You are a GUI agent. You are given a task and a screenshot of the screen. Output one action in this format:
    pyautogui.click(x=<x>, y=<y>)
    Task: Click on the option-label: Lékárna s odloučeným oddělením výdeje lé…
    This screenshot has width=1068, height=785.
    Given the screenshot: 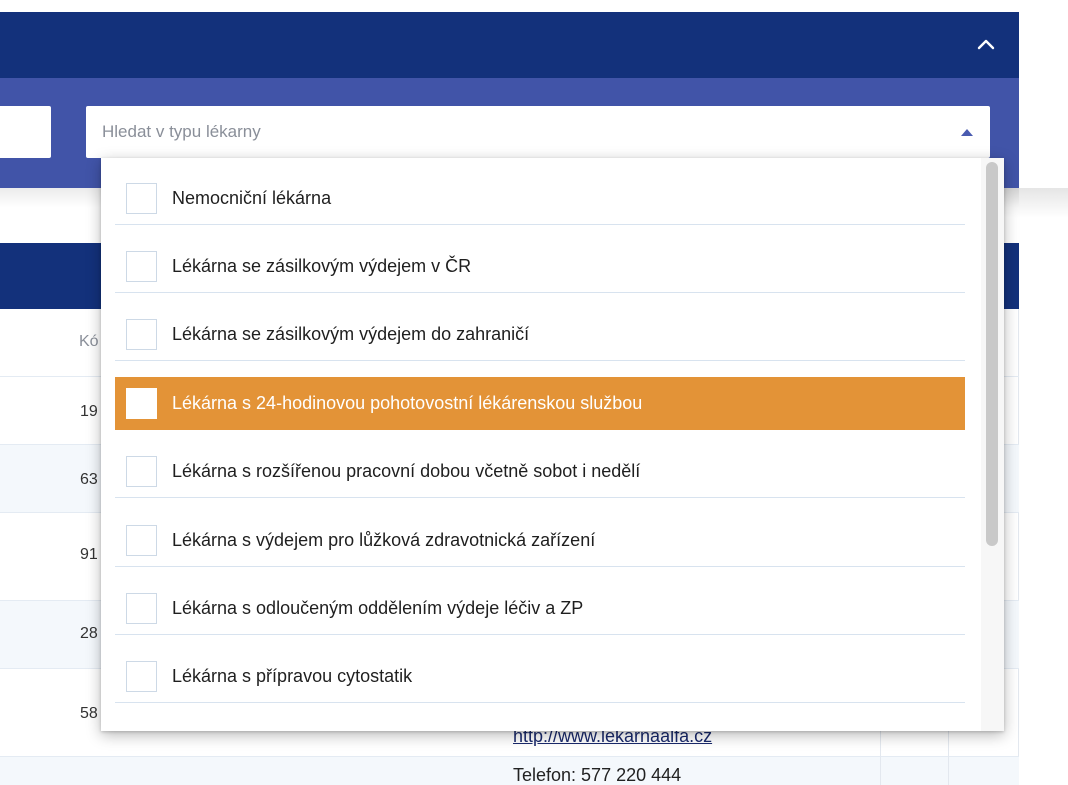 What is the action you would take?
    pyautogui.click(x=378, y=607)
    